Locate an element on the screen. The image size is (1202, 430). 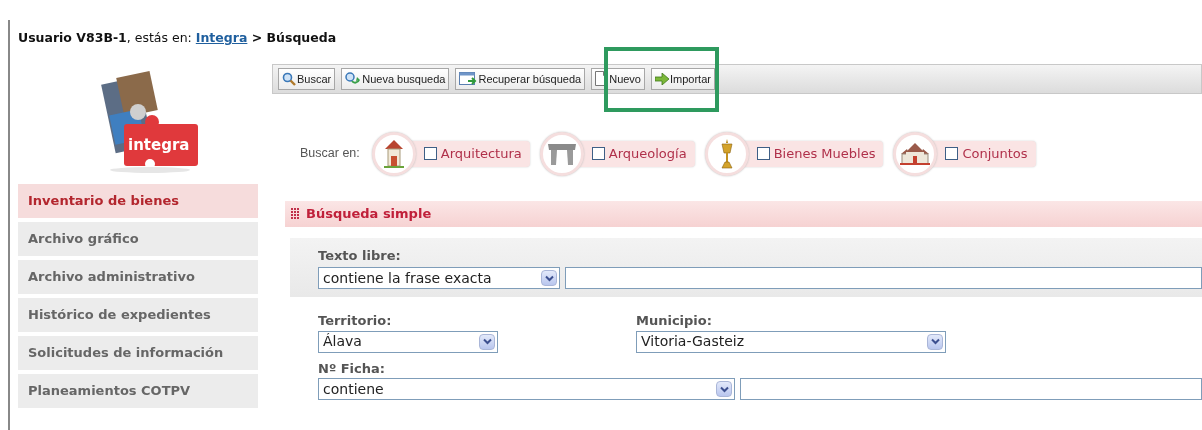
toolbar-button: Nueva busqueda is located at coordinates (395, 78).